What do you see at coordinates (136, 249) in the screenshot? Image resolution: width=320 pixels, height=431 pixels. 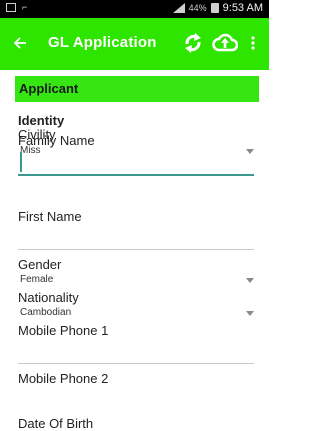 I see `first-name-field` at bounding box center [136, 249].